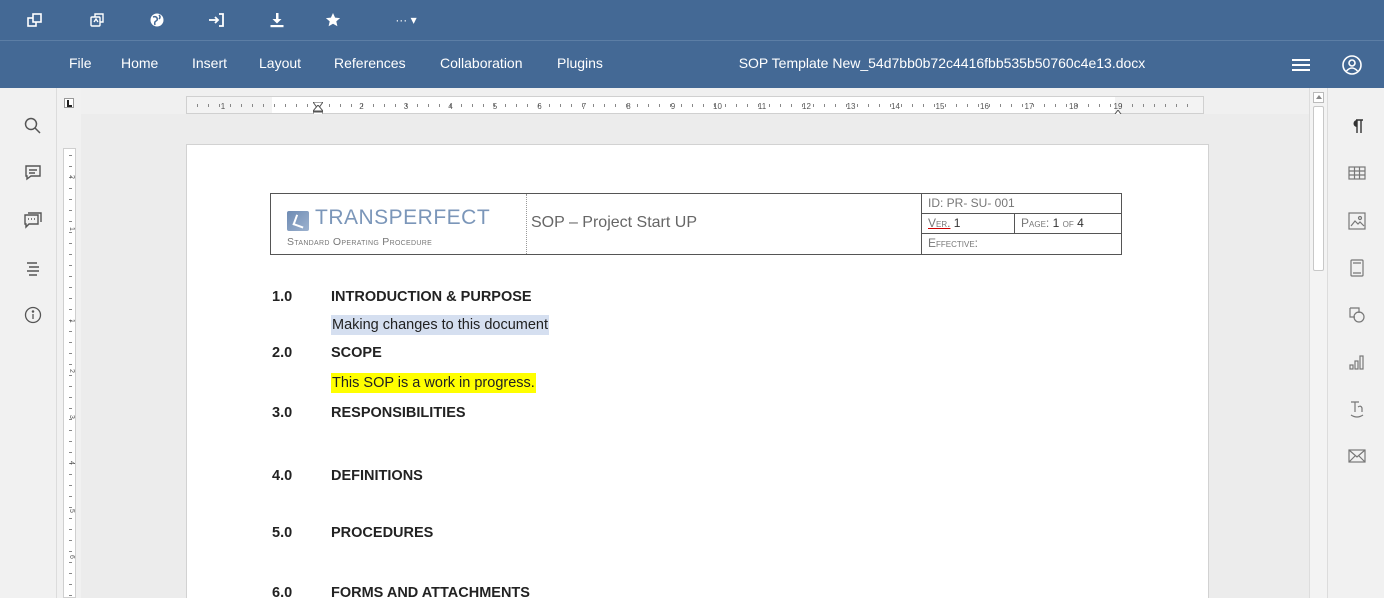 The height and width of the screenshot is (598, 1384). What do you see at coordinates (481, 63) in the screenshot?
I see `menu-collaboration: Collaboration` at bounding box center [481, 63].